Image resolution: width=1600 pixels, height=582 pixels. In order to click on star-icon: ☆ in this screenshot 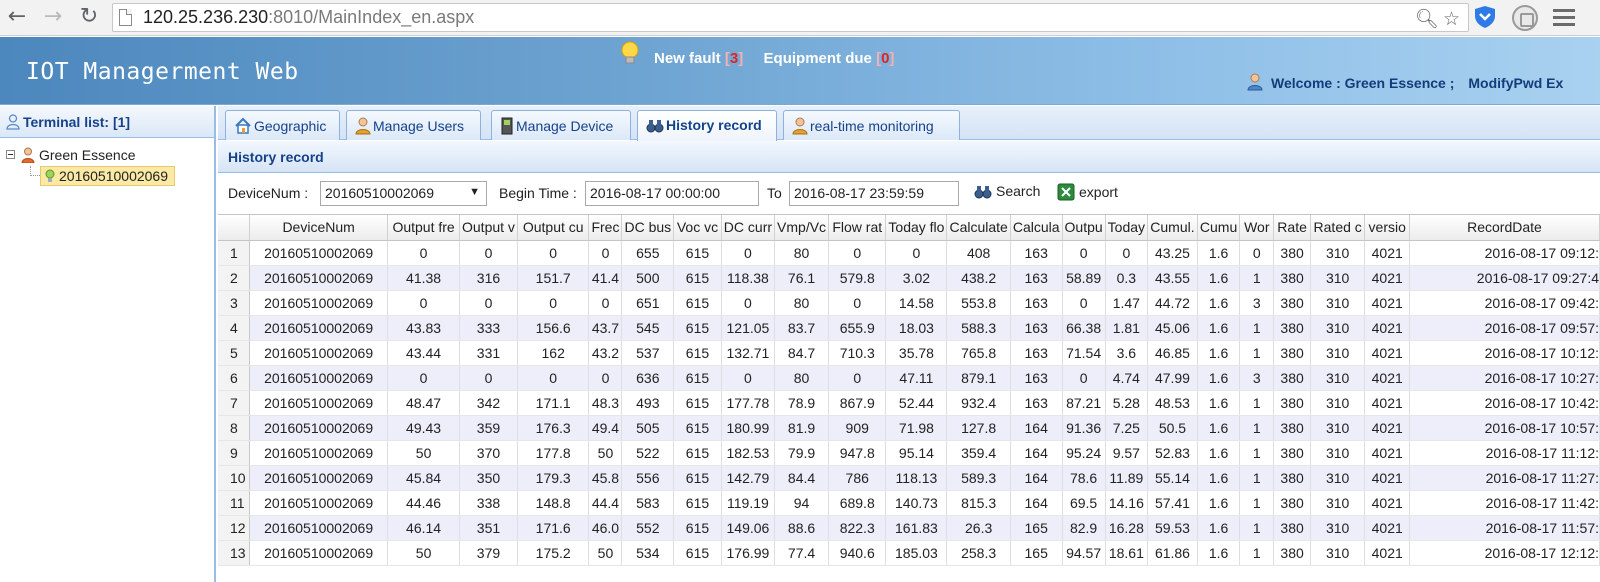, I will do `click(1451, 19)`.